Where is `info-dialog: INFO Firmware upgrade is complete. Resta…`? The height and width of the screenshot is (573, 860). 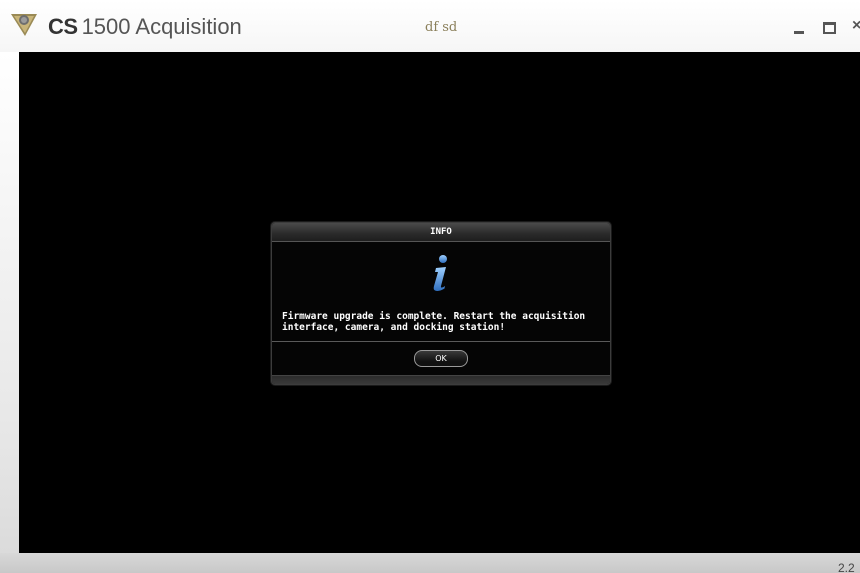
info-dialog: INFO Firmware upgrade is complete. Resta… is located at coordinates (441, 303).